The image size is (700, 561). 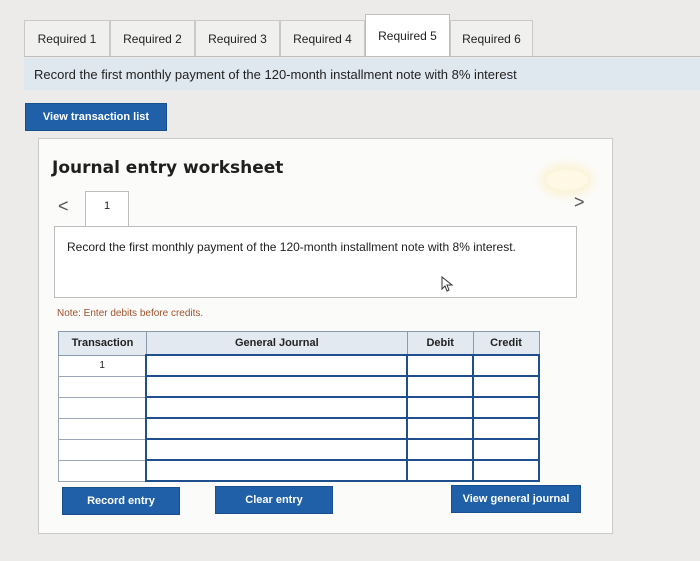 I want to click on entry-number-tab: 1, so click(x=107, y=209).